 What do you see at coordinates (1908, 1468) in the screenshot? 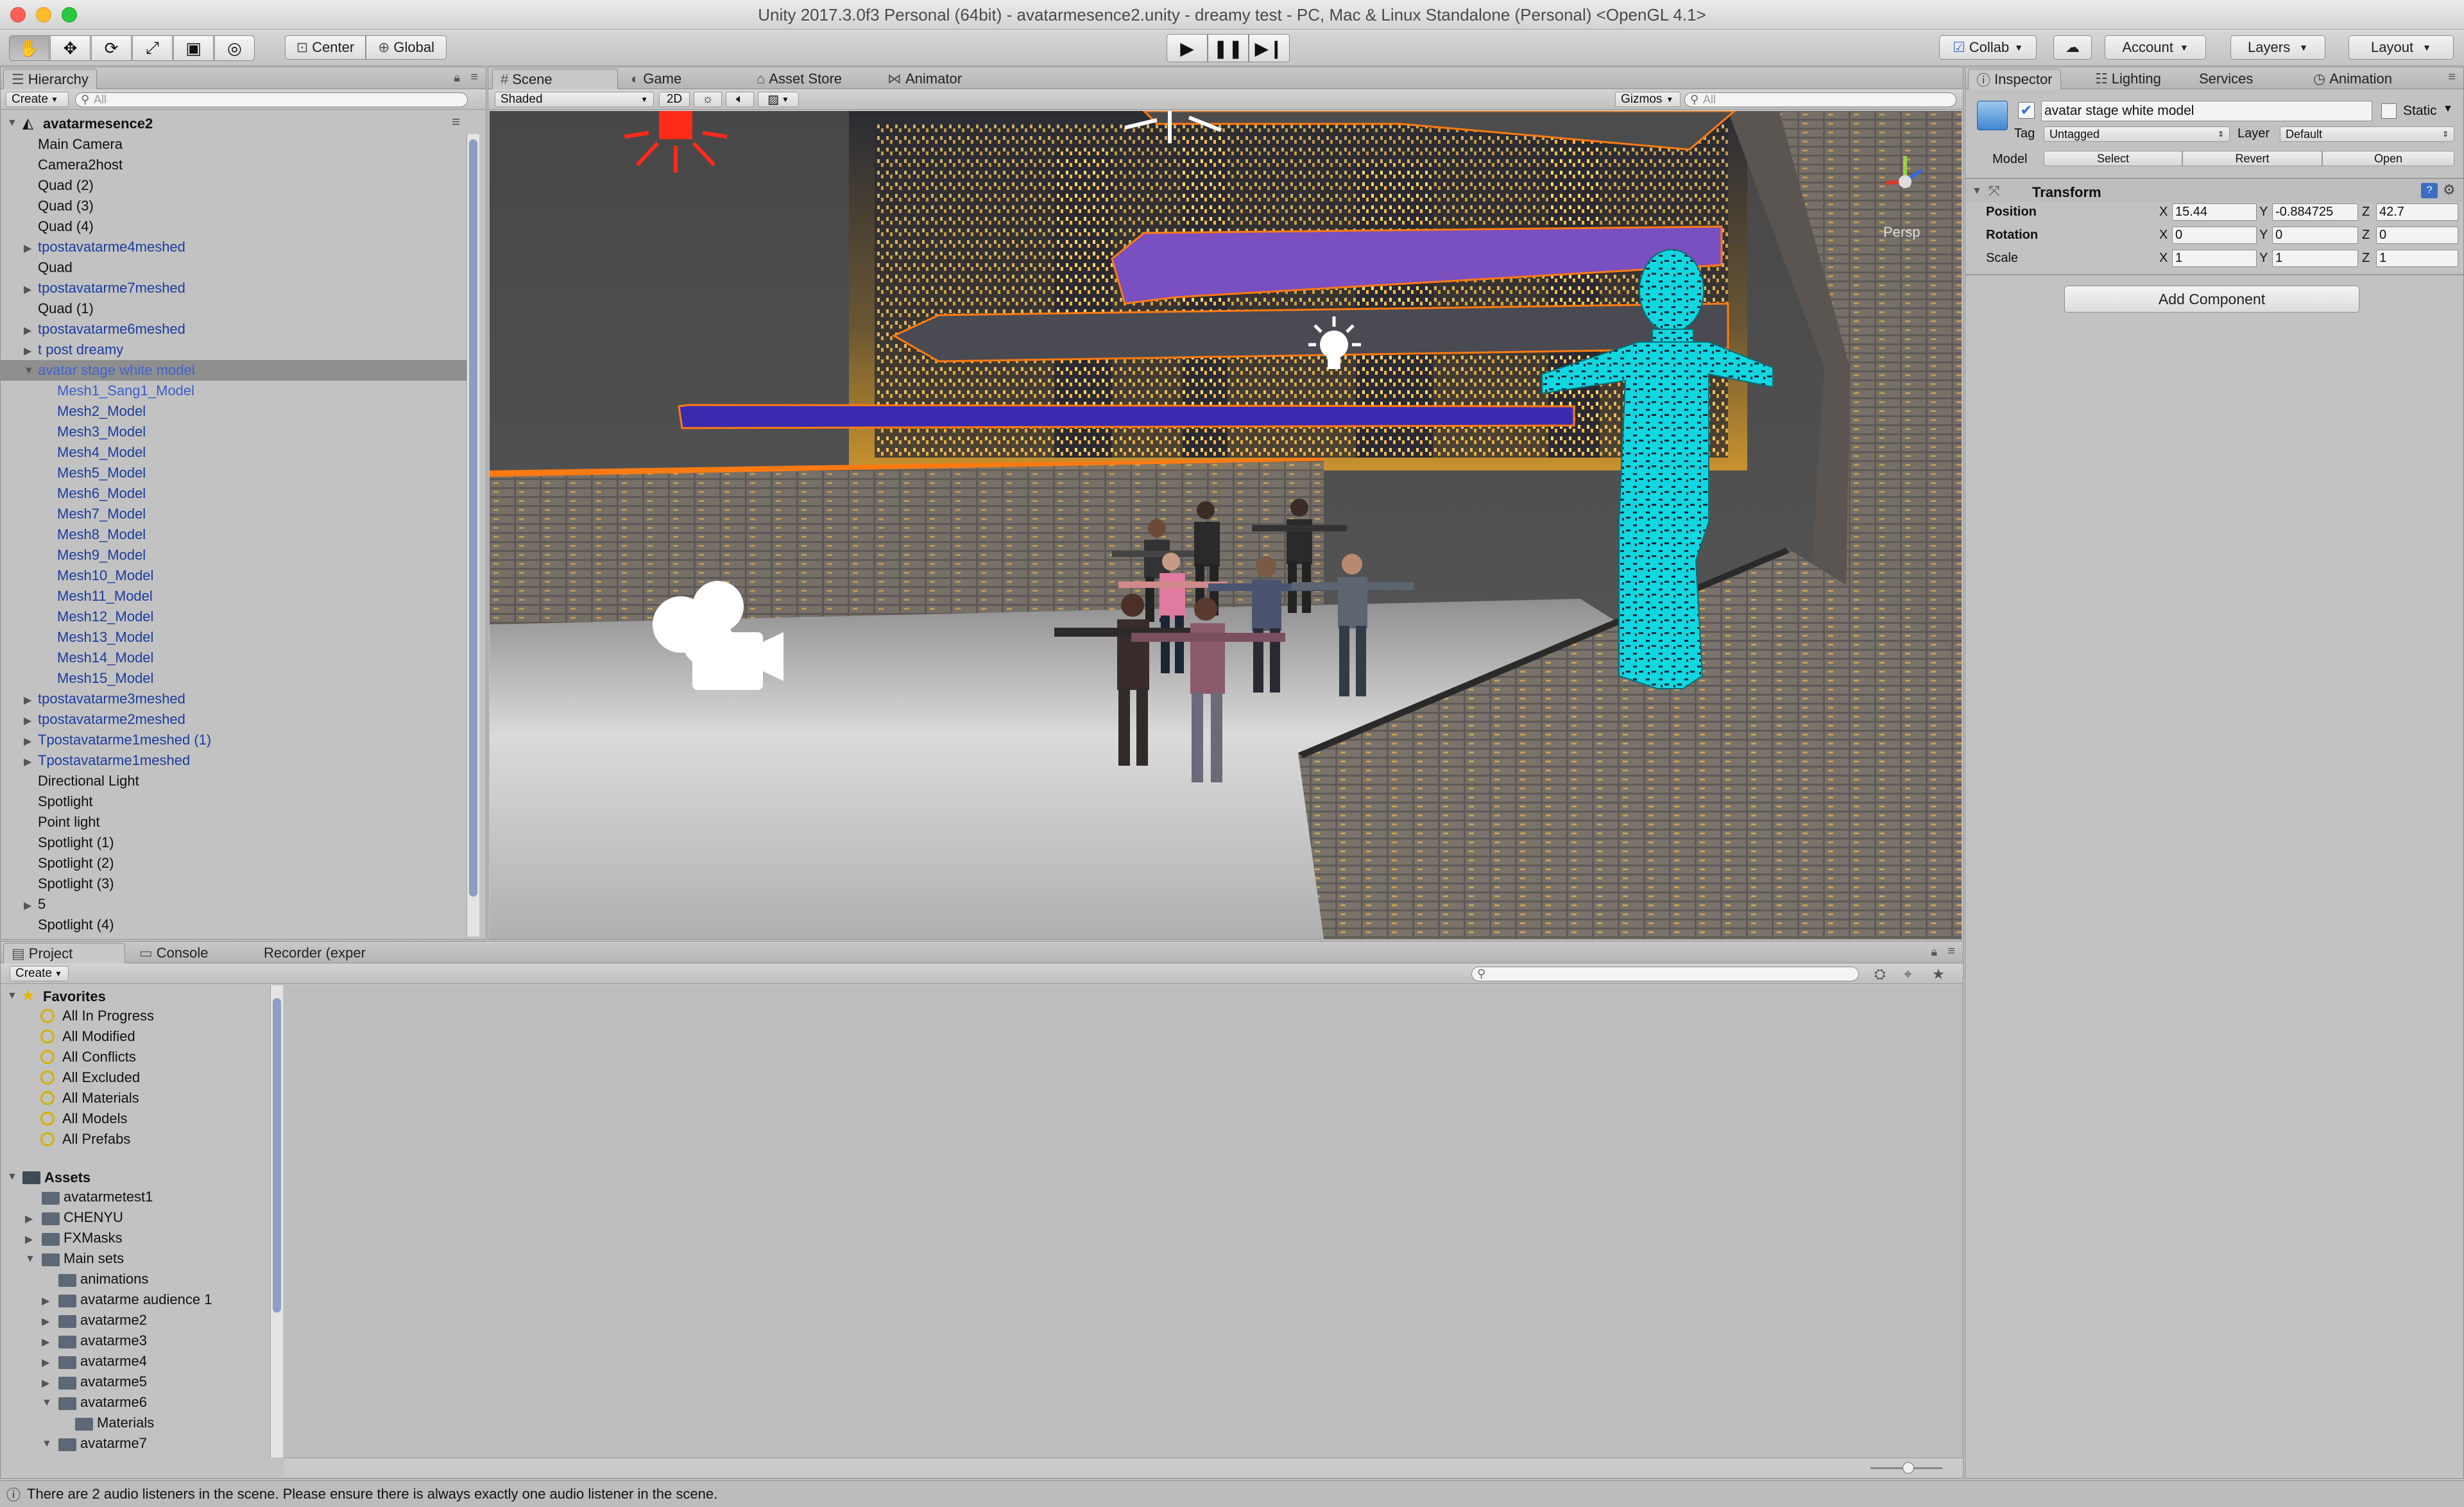
I see `zoom-slider-thumb` at bounding box center [1908, 1468].